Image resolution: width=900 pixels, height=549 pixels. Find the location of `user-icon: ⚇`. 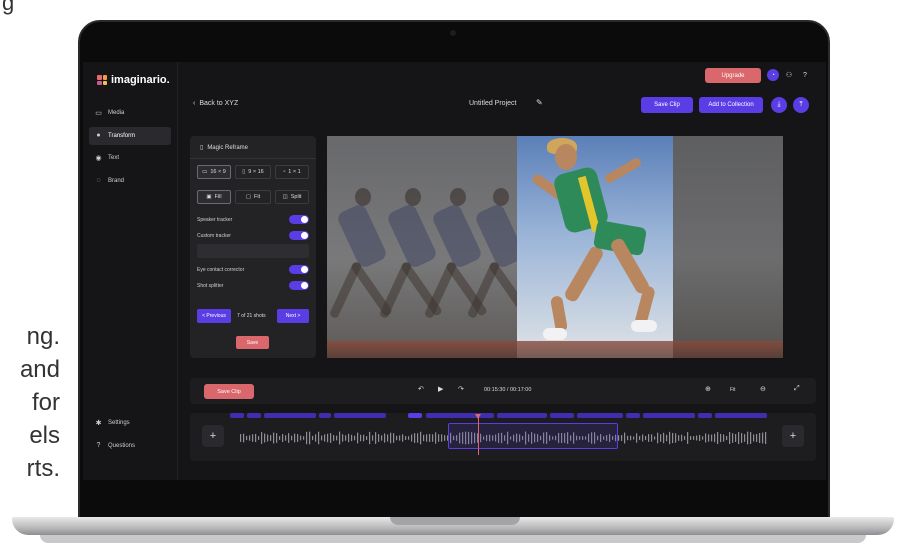

user-icon: ⚇ is located at coordinates (789, 75).